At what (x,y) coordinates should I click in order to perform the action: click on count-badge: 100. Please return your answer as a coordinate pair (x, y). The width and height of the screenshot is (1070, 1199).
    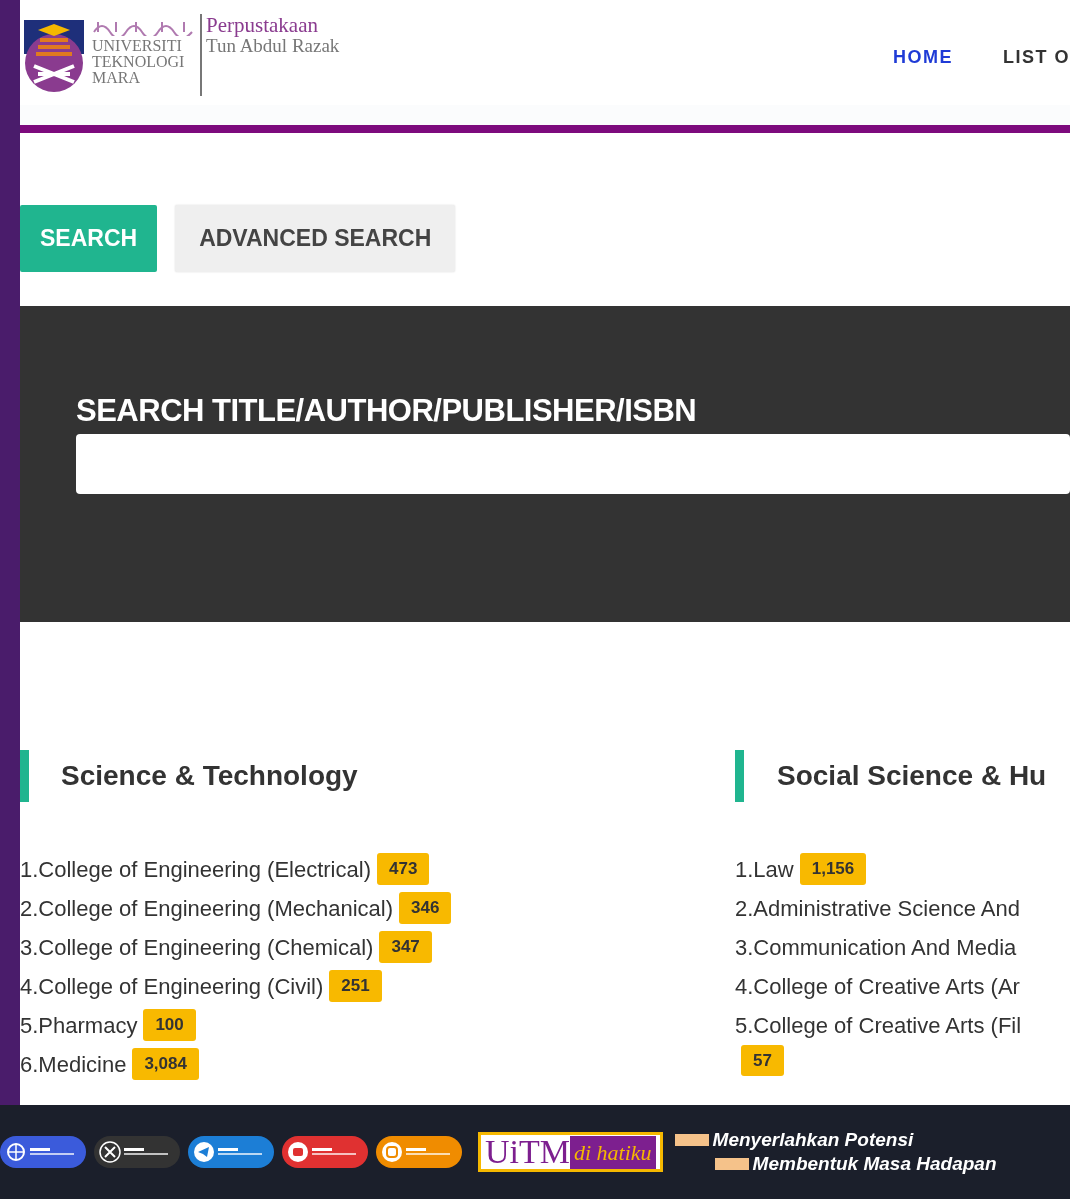
    Looking at the image, I should click on (169, 1025).